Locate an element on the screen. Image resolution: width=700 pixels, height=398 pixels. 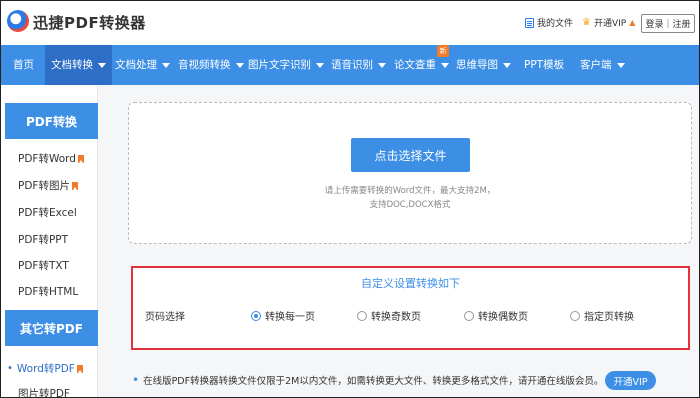
my-files-link: 我的文件 is located at coordinates (549, 22).